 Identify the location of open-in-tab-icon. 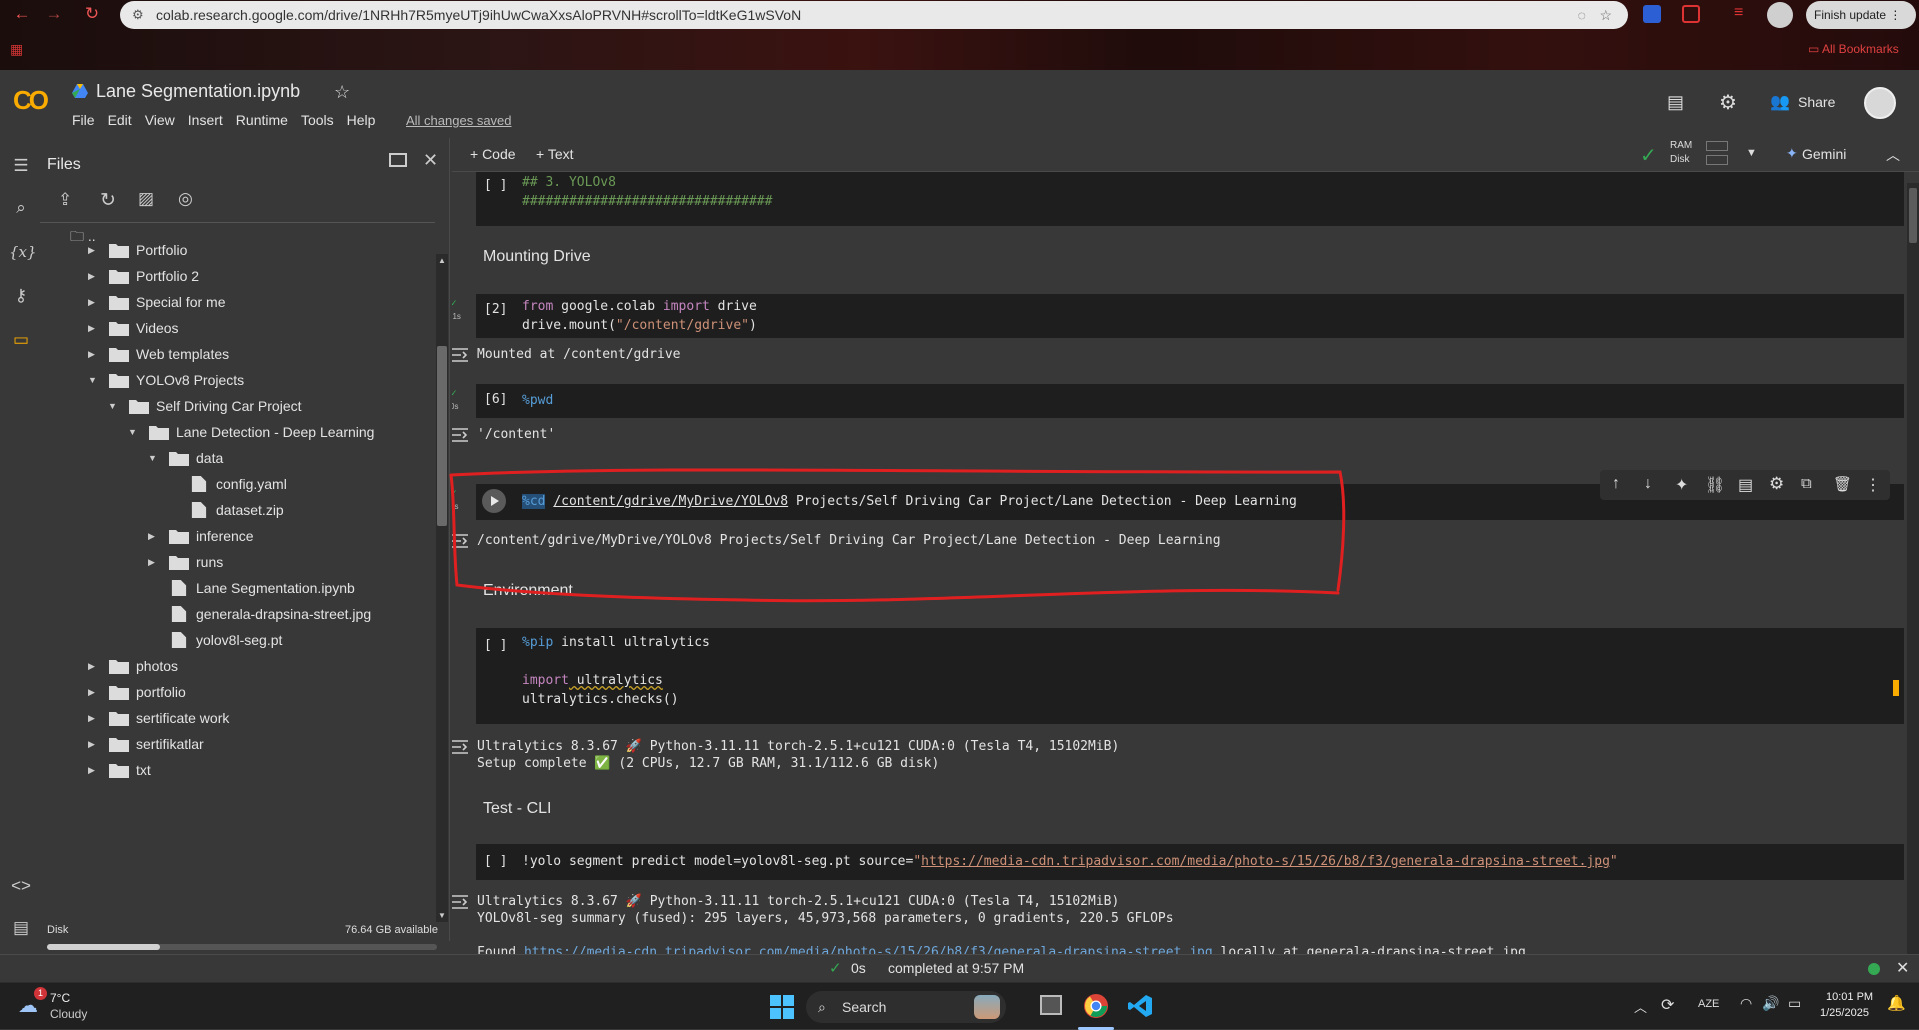
(398, 160).